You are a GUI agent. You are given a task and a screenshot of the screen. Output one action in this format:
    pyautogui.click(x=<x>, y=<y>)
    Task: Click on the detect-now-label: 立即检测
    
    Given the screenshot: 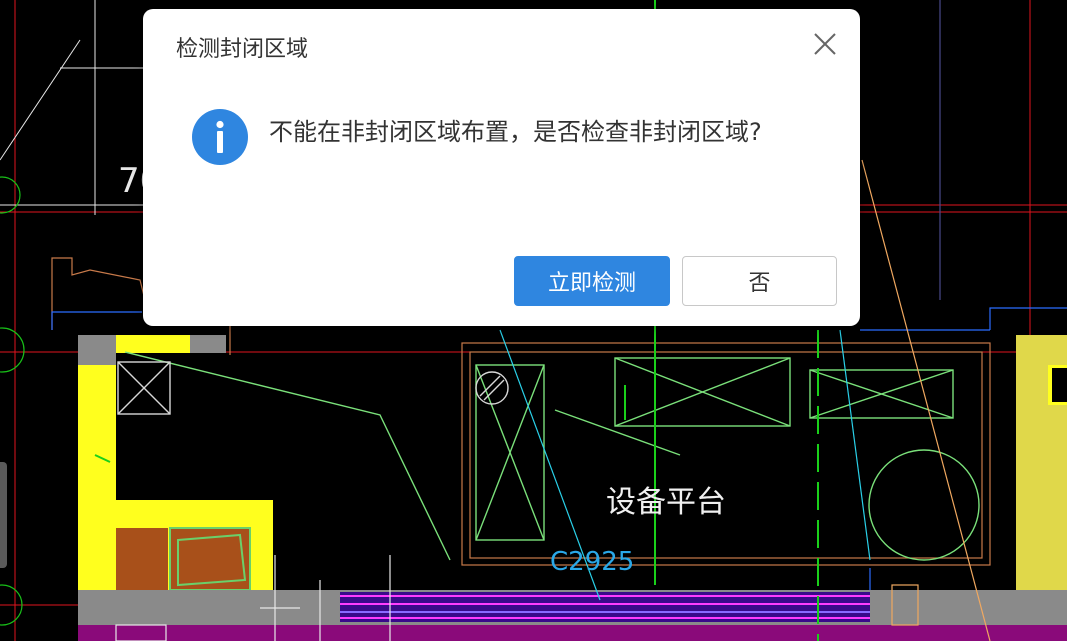 What is the action you would take?
    pyautogui.click(x=591, y=283)
    